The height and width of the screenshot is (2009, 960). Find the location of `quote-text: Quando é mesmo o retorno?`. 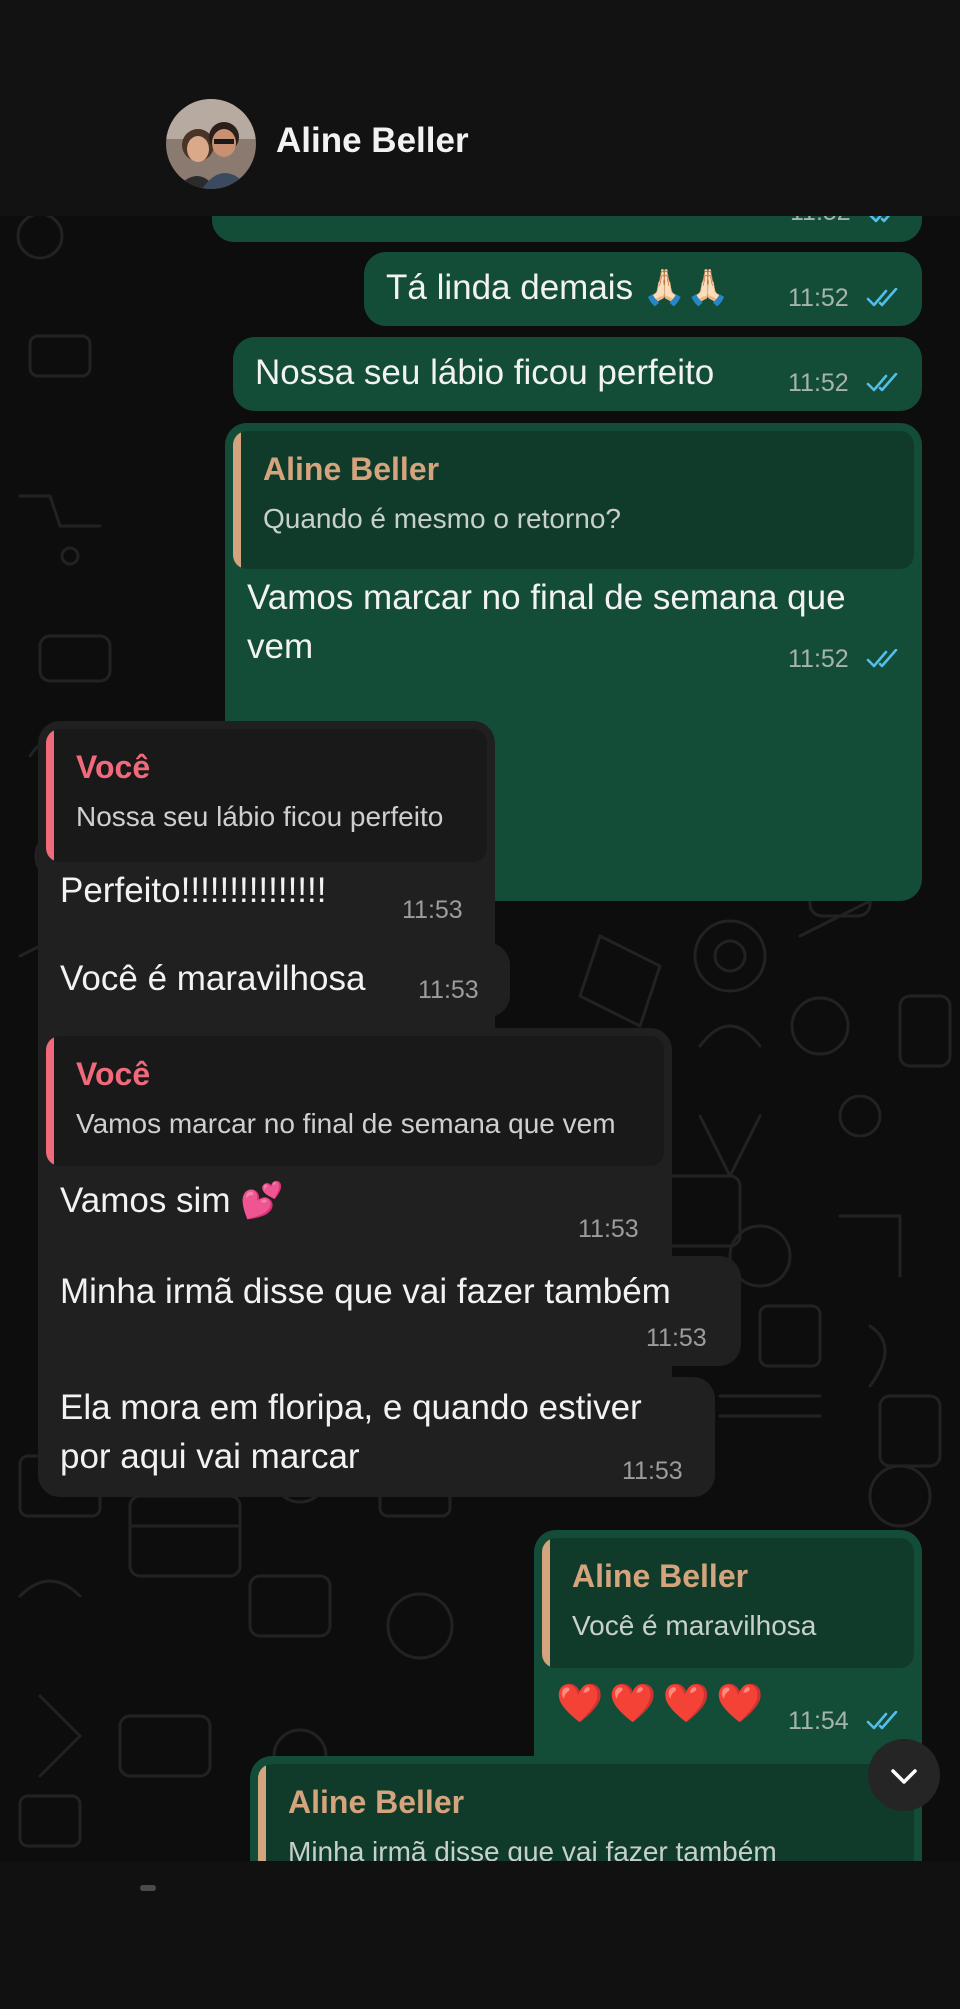

quote-text: Quando é mesmo o retorno? is located at coordinates (442, 518).